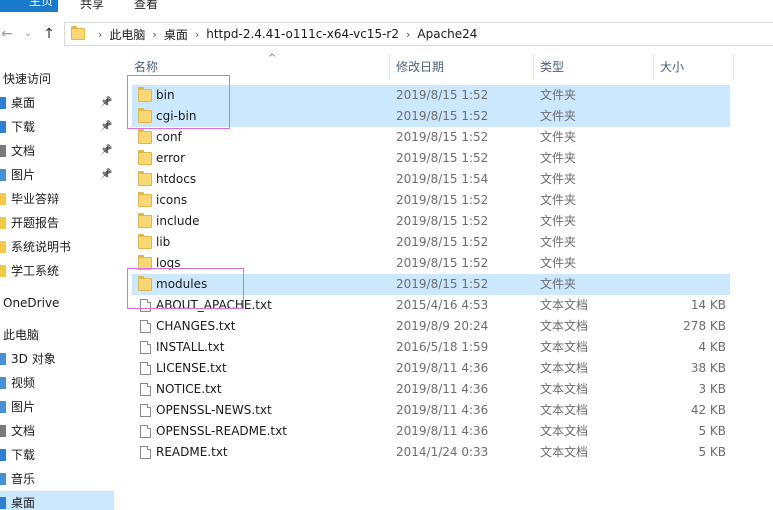  I want to click on up-button: ↑, so click(49, 34).